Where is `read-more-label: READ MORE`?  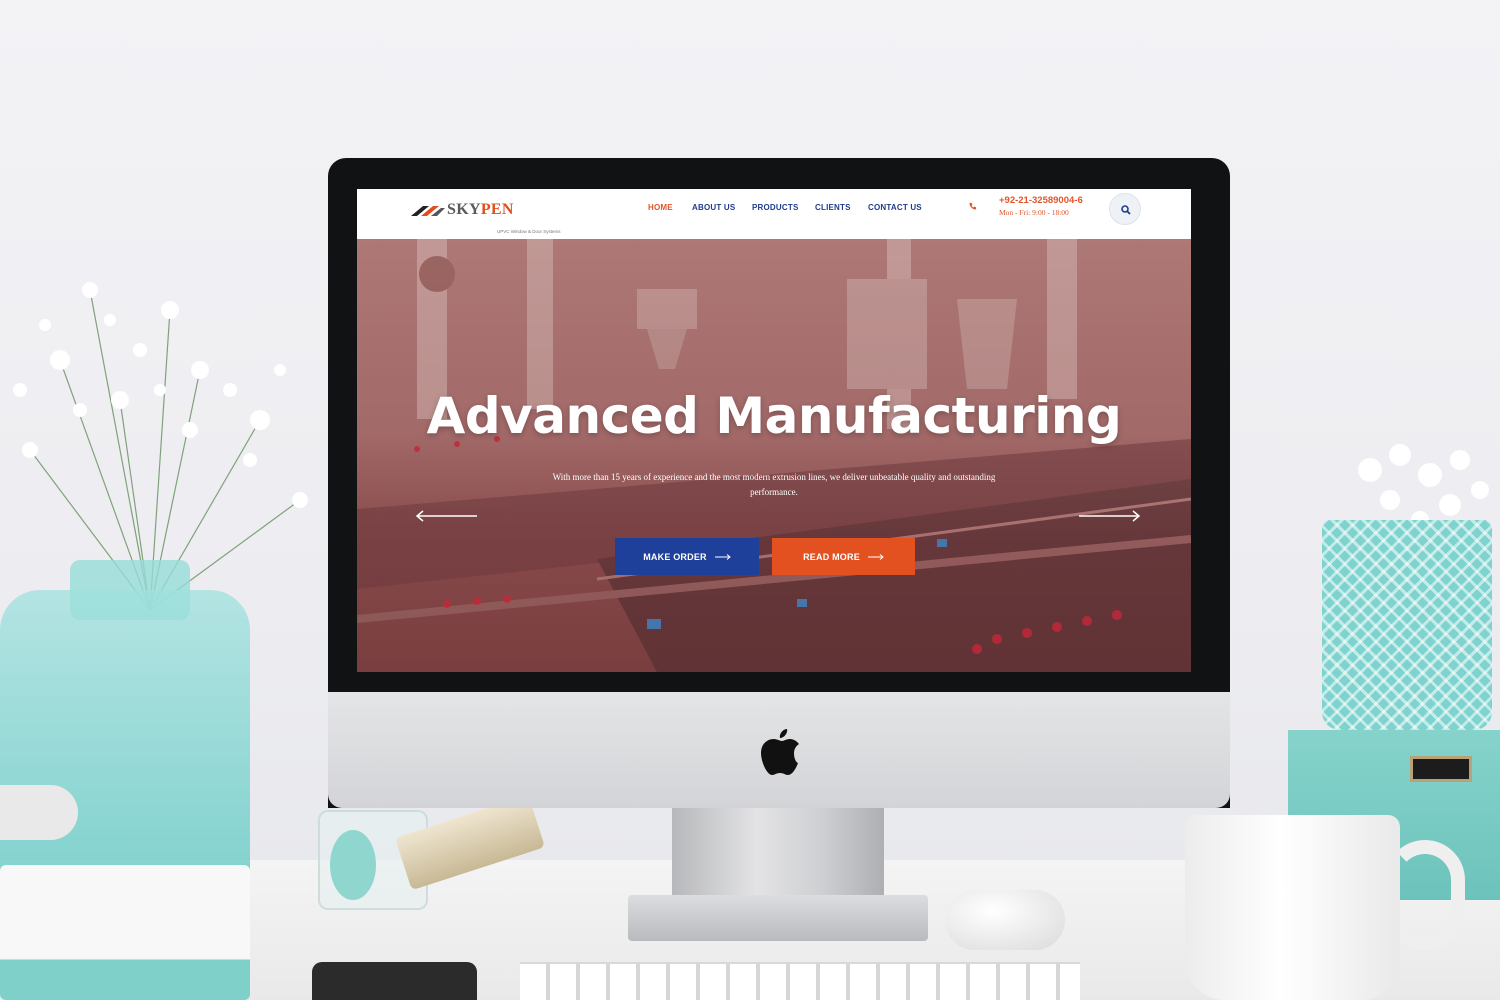
read-more-label: READ MORE is located at coordinates (831, 556).